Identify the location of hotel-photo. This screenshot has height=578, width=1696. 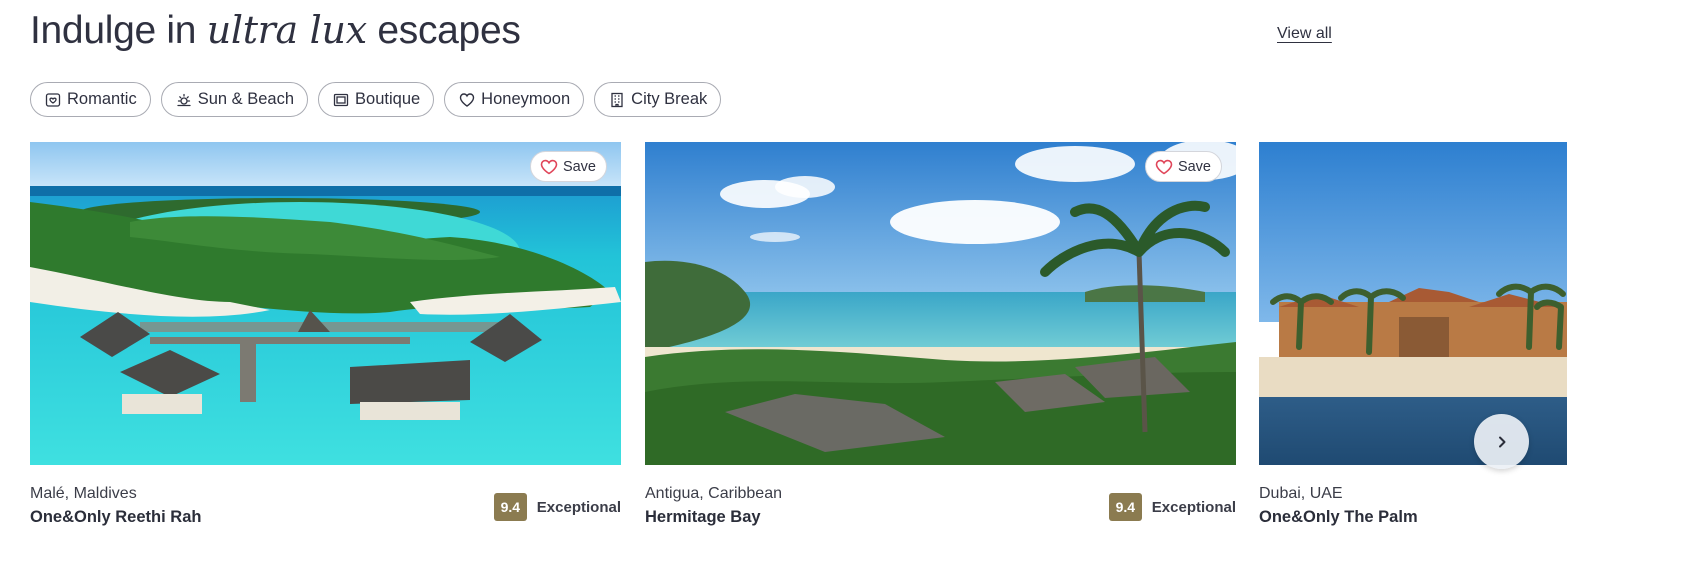
(1413, 303).